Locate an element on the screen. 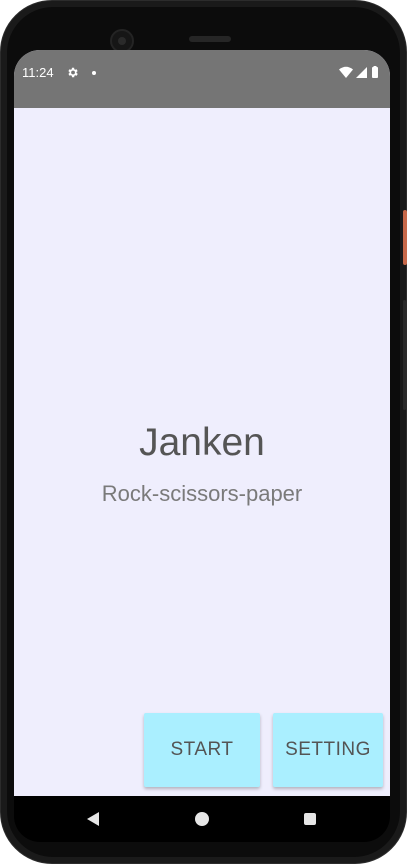 The height and width of the screenshot is (864, 407). home-icon is located at coordinates (202, 819).